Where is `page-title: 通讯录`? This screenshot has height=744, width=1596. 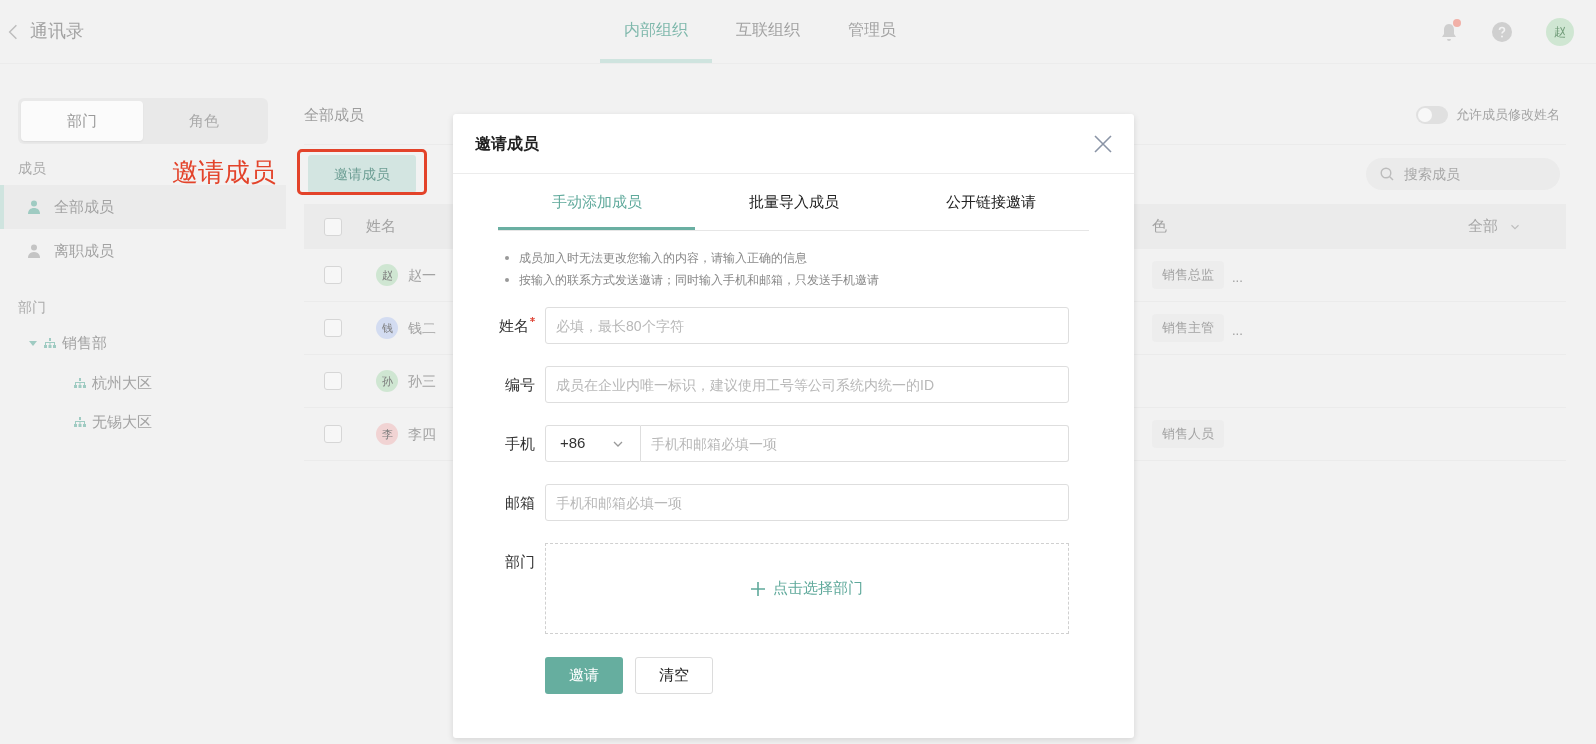
page-title: 通讯录 is located at coordinates (57, 31).